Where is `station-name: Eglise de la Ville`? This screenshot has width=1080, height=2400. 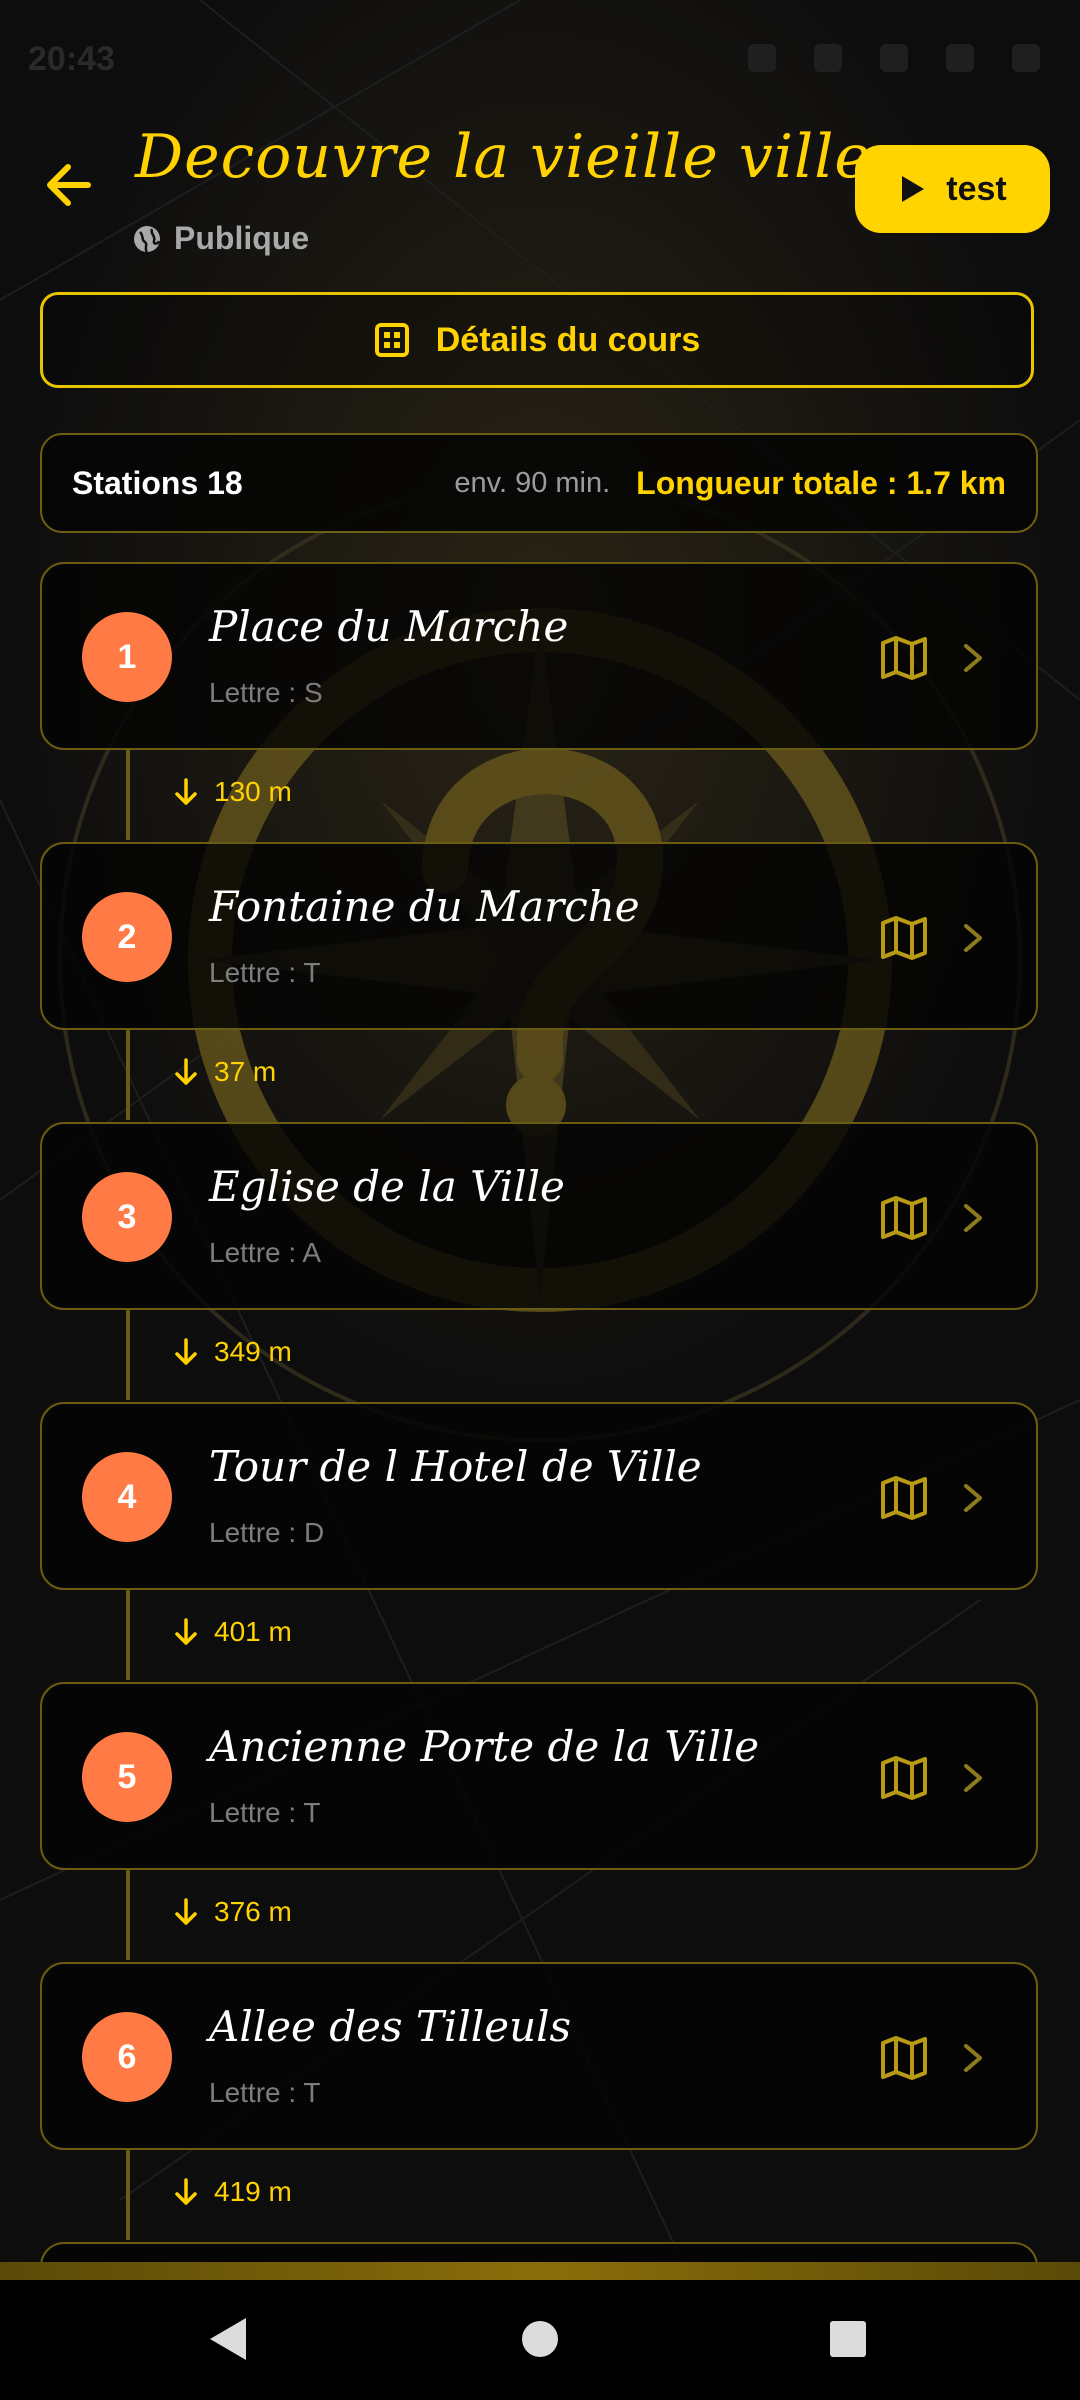
station-name: Eglise de la Ville is located at coordinates (387, 1186).